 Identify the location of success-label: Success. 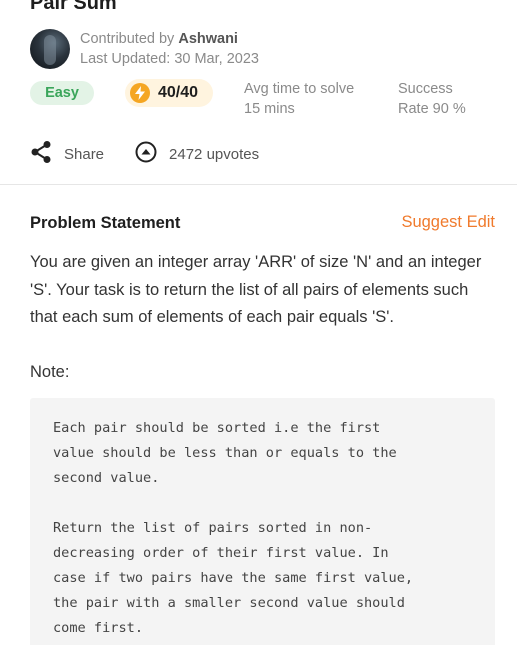
(425, 89).